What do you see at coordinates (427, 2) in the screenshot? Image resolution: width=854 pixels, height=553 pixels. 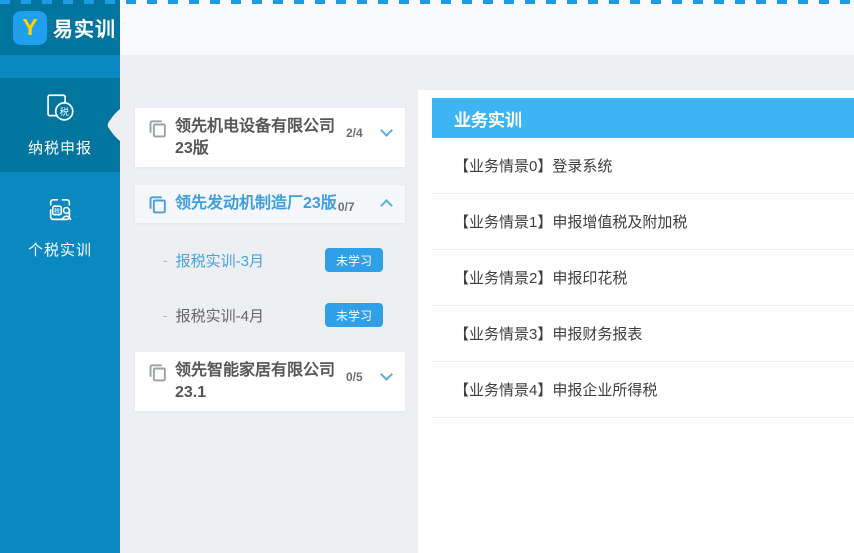 I see `top-dashed-border` at bounding box center [427, 2].